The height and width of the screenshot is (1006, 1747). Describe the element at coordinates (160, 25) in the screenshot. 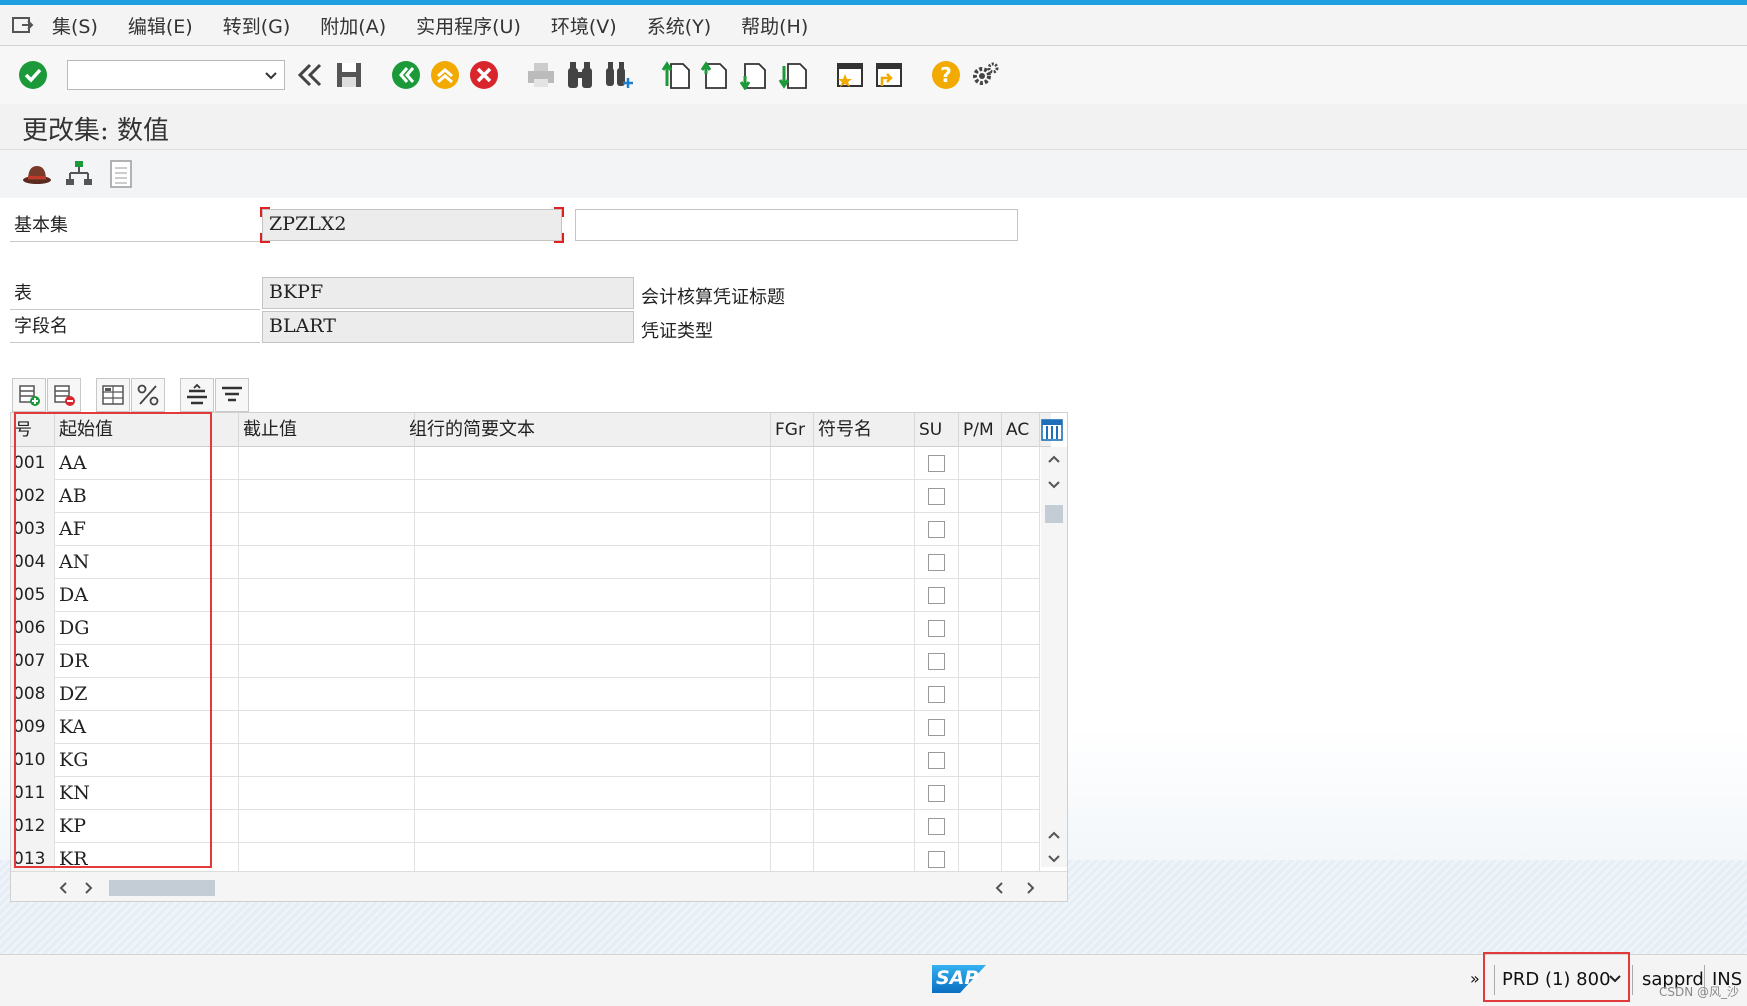

I see `menu-edit: 编辑(E)` at that location.